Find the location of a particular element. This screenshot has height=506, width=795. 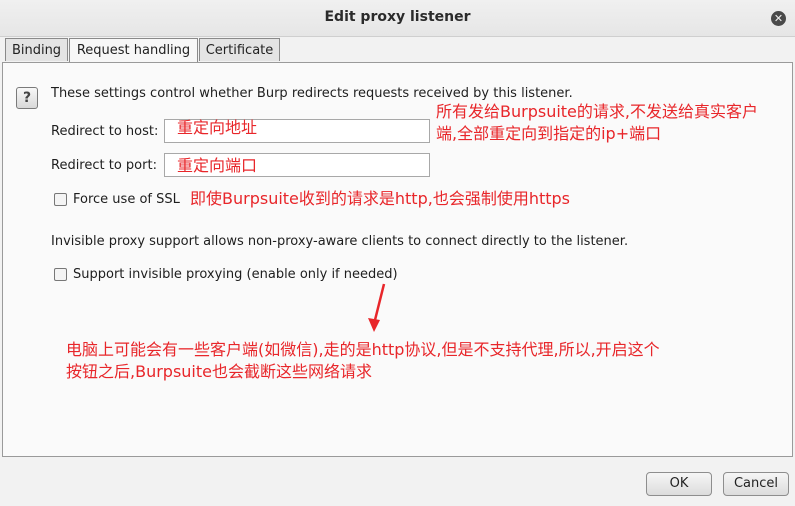

redirect-annotation-line2: 端,全部重定向到指定的ip+端口 is located at coordinates (549, 133).